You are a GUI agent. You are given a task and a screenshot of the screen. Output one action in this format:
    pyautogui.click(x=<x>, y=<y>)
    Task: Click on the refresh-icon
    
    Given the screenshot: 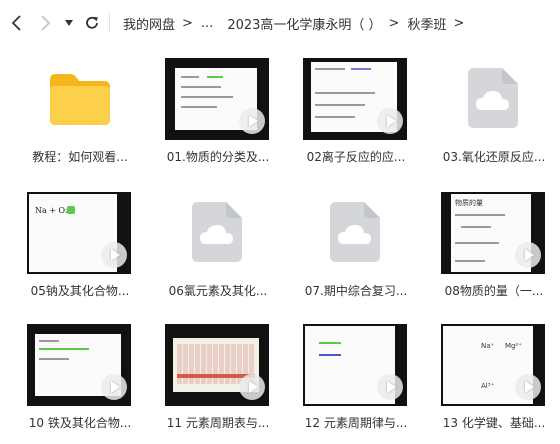 What is the action you would take?
    pyautogui.click(x=92, y=22)
    